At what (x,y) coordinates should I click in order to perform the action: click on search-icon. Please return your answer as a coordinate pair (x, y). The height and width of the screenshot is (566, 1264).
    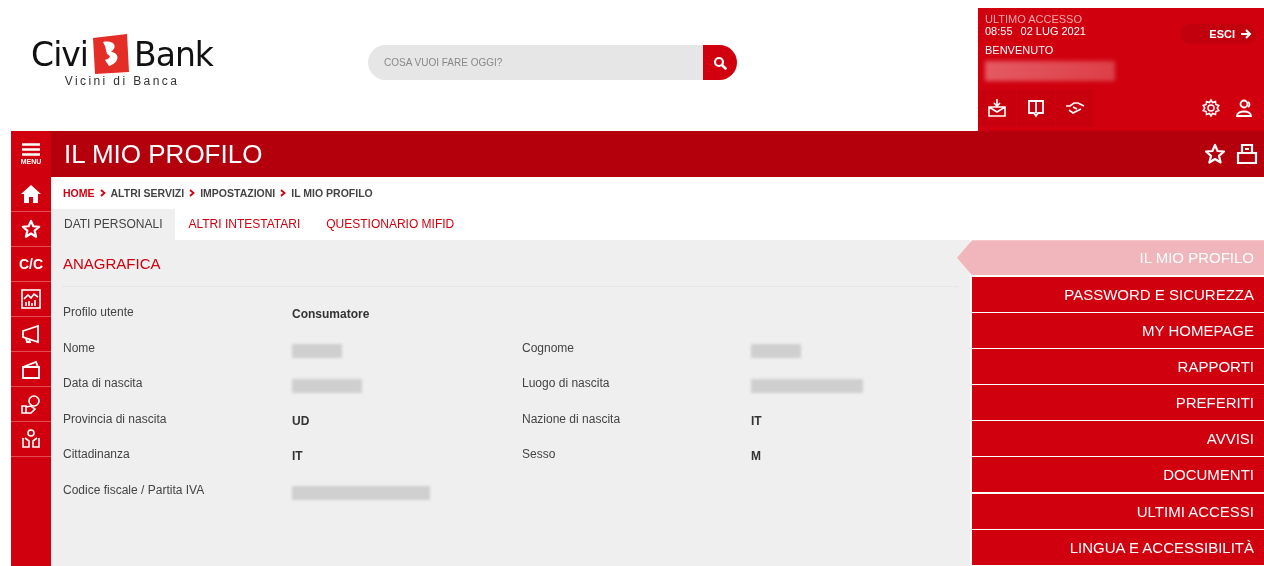
    Looking at the image, I should click on (720, 62).